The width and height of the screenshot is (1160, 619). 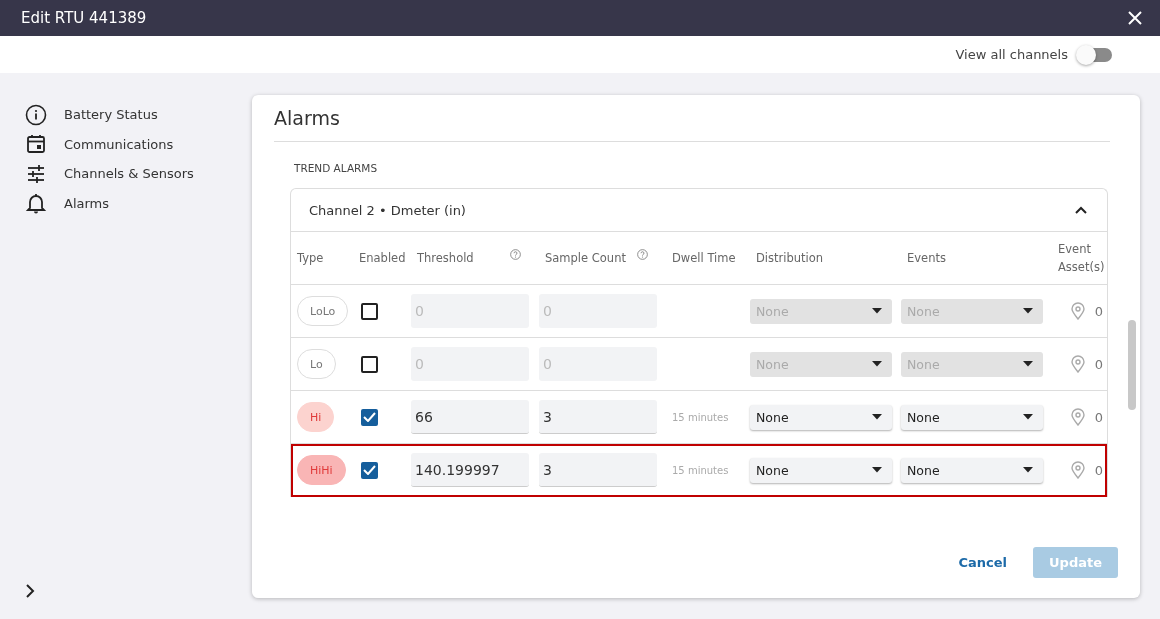 What do you see at coordinates (36, 173) in the screenshot?
I see `sliders-icon` at bounding box center [36, 173].